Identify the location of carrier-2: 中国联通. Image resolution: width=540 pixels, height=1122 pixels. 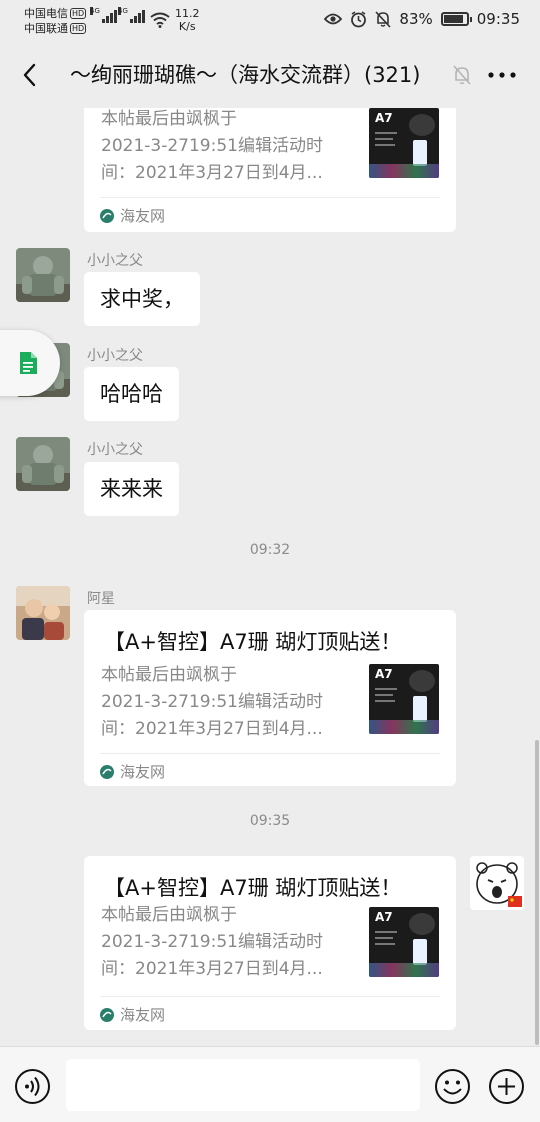
(46, 28).